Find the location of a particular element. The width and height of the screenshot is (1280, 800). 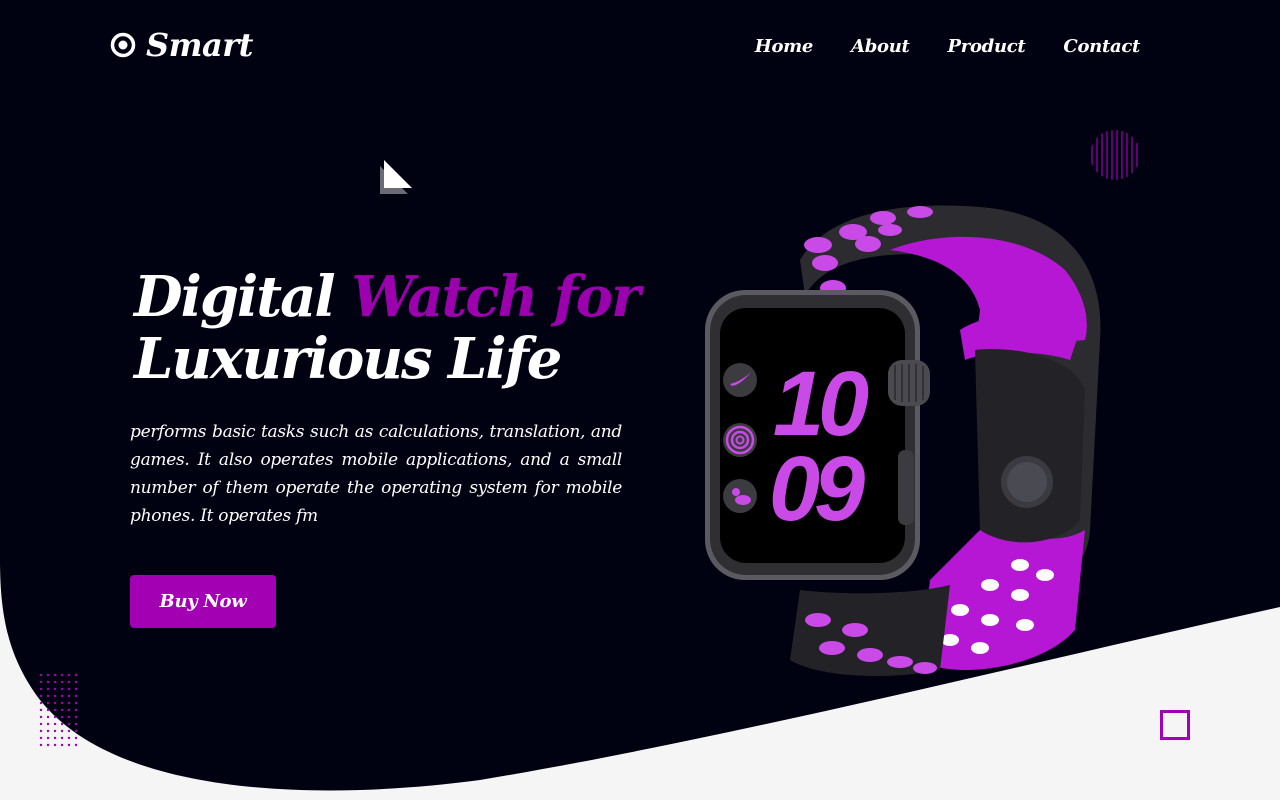

headline-line2: Luxurious Life is located at coordinates (348, 359).